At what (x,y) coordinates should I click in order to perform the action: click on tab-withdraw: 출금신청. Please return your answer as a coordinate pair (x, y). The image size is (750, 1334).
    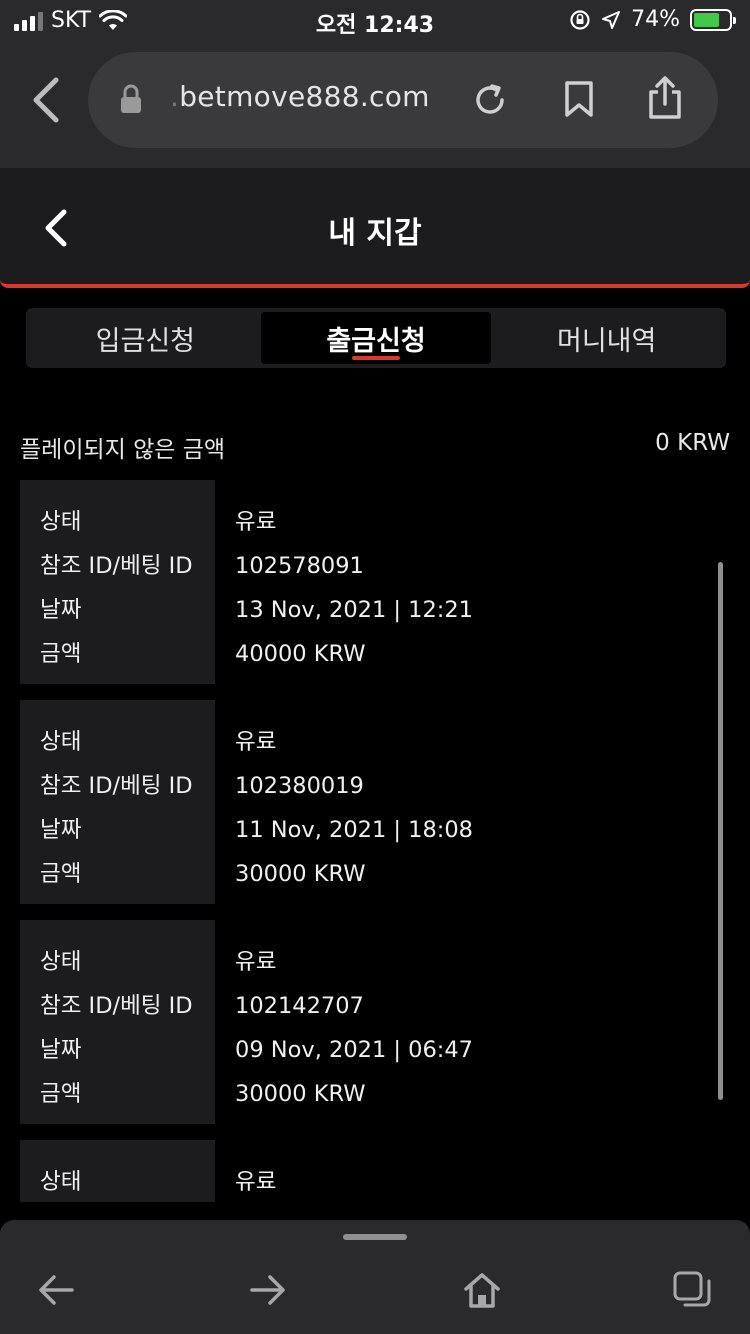
    Looking at the image, I should click on (376, 338).